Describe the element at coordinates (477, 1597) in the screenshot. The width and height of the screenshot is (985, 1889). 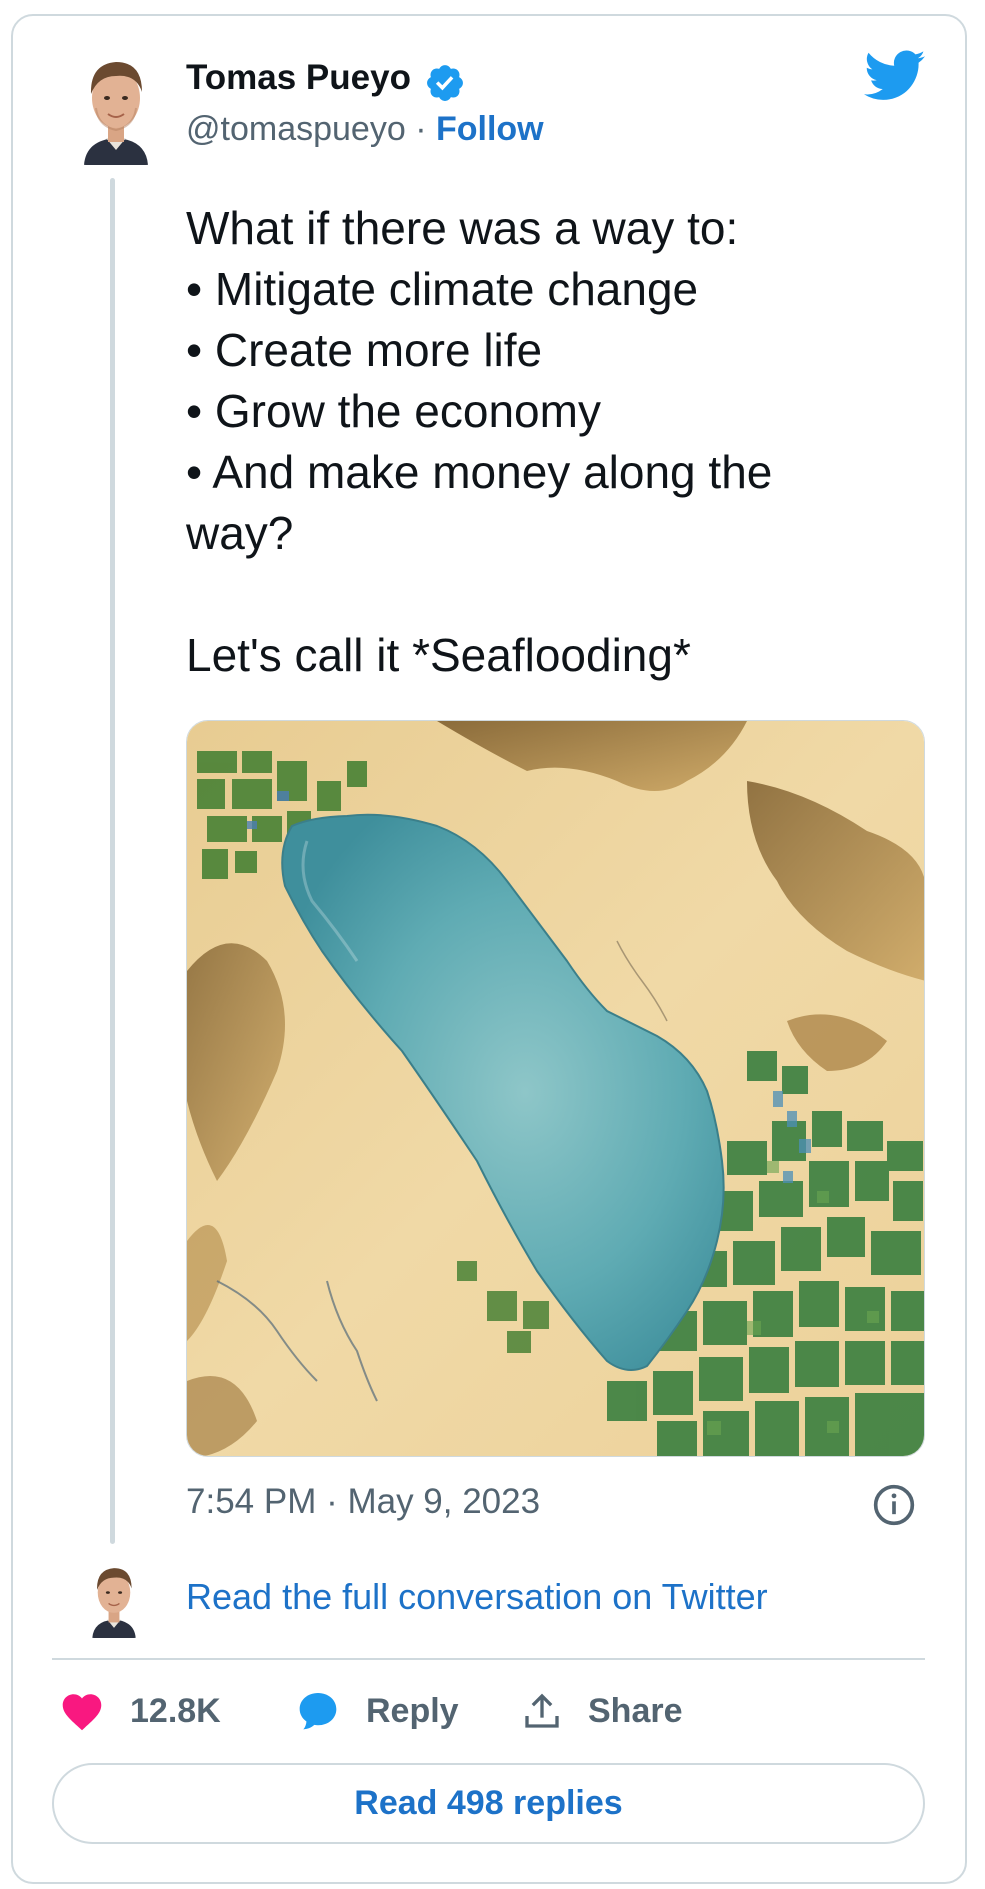
I see `read-full-conversation-link: Read the full conversation on Twitter` at that location.